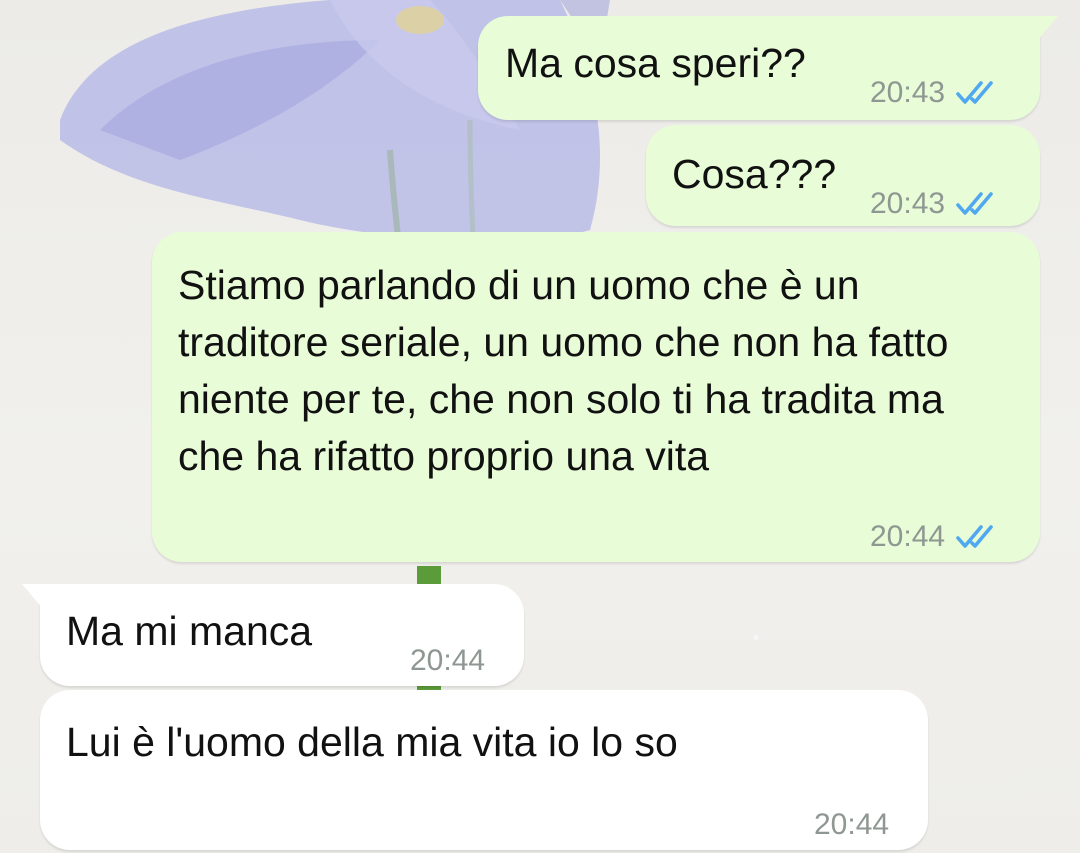 This screenshot has width=1080, height=853. What do you see at coordinates (655, 63) in the screenshot?
I see `message-text: Ma cosa speri??` at bounding box center [655, 63].